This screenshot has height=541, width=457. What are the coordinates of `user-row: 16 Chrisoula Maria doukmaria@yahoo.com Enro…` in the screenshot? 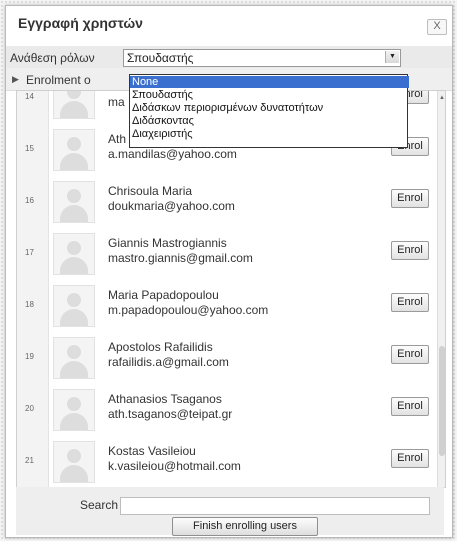 It's located at (227, 201).